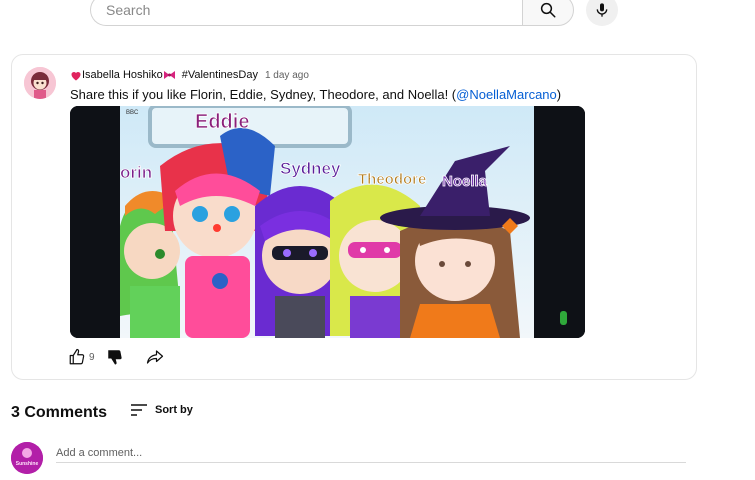  I want to click on sort-by-button: Sort by, so click(162, 410).